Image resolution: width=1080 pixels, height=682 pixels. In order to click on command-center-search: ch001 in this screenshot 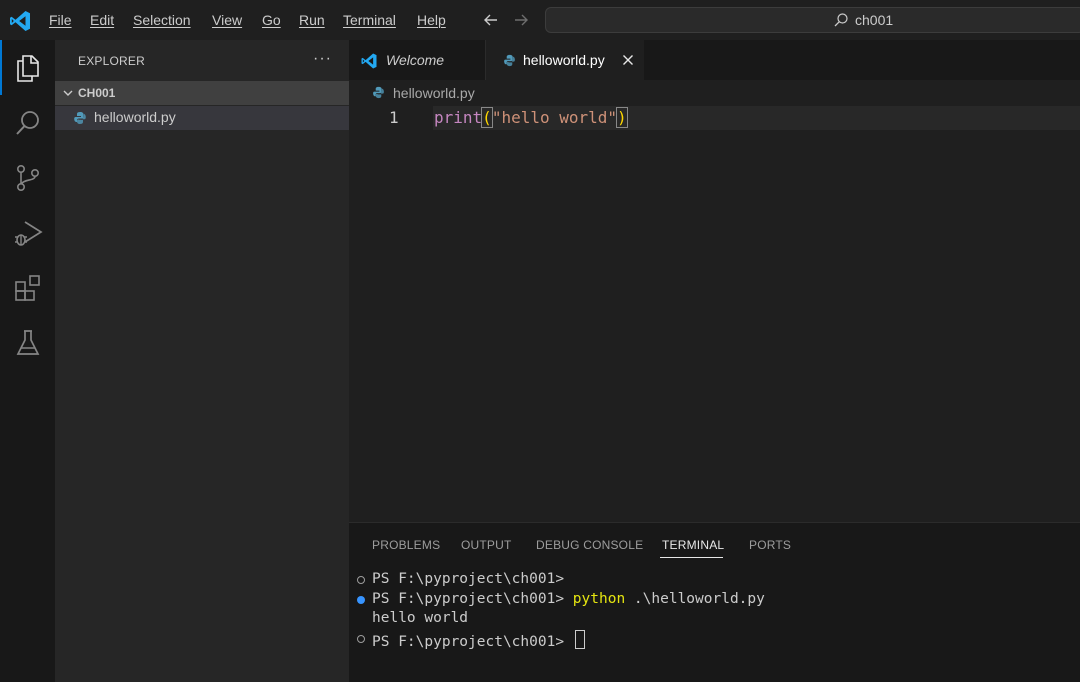, I will do `click(812, 20)`.